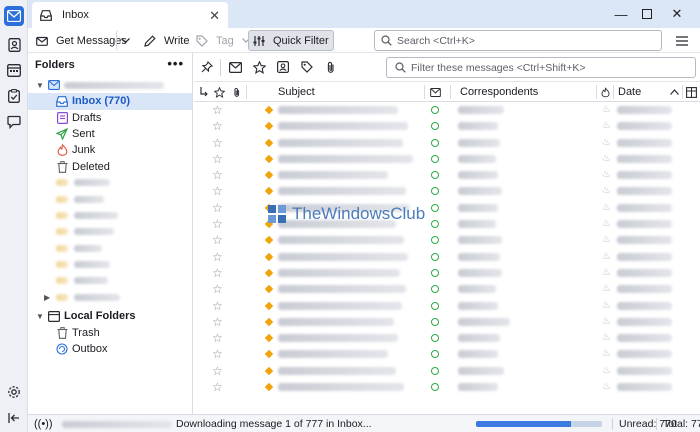 This screenshot has width=700, height=432. Describe the element at coordinates (283, 67) in the screenshot. I see `contact-filter-icon` at that location.